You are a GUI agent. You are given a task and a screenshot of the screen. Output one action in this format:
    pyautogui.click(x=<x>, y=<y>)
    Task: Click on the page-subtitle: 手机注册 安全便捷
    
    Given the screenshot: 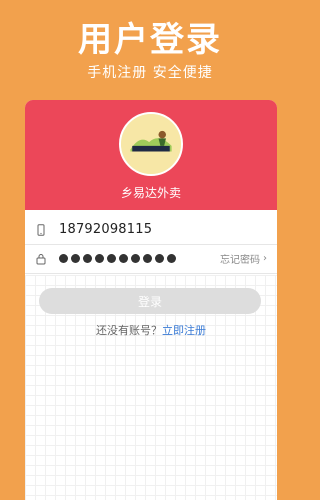 What is the action you would take?
    pyautogui.click(x=150, y=73)
    